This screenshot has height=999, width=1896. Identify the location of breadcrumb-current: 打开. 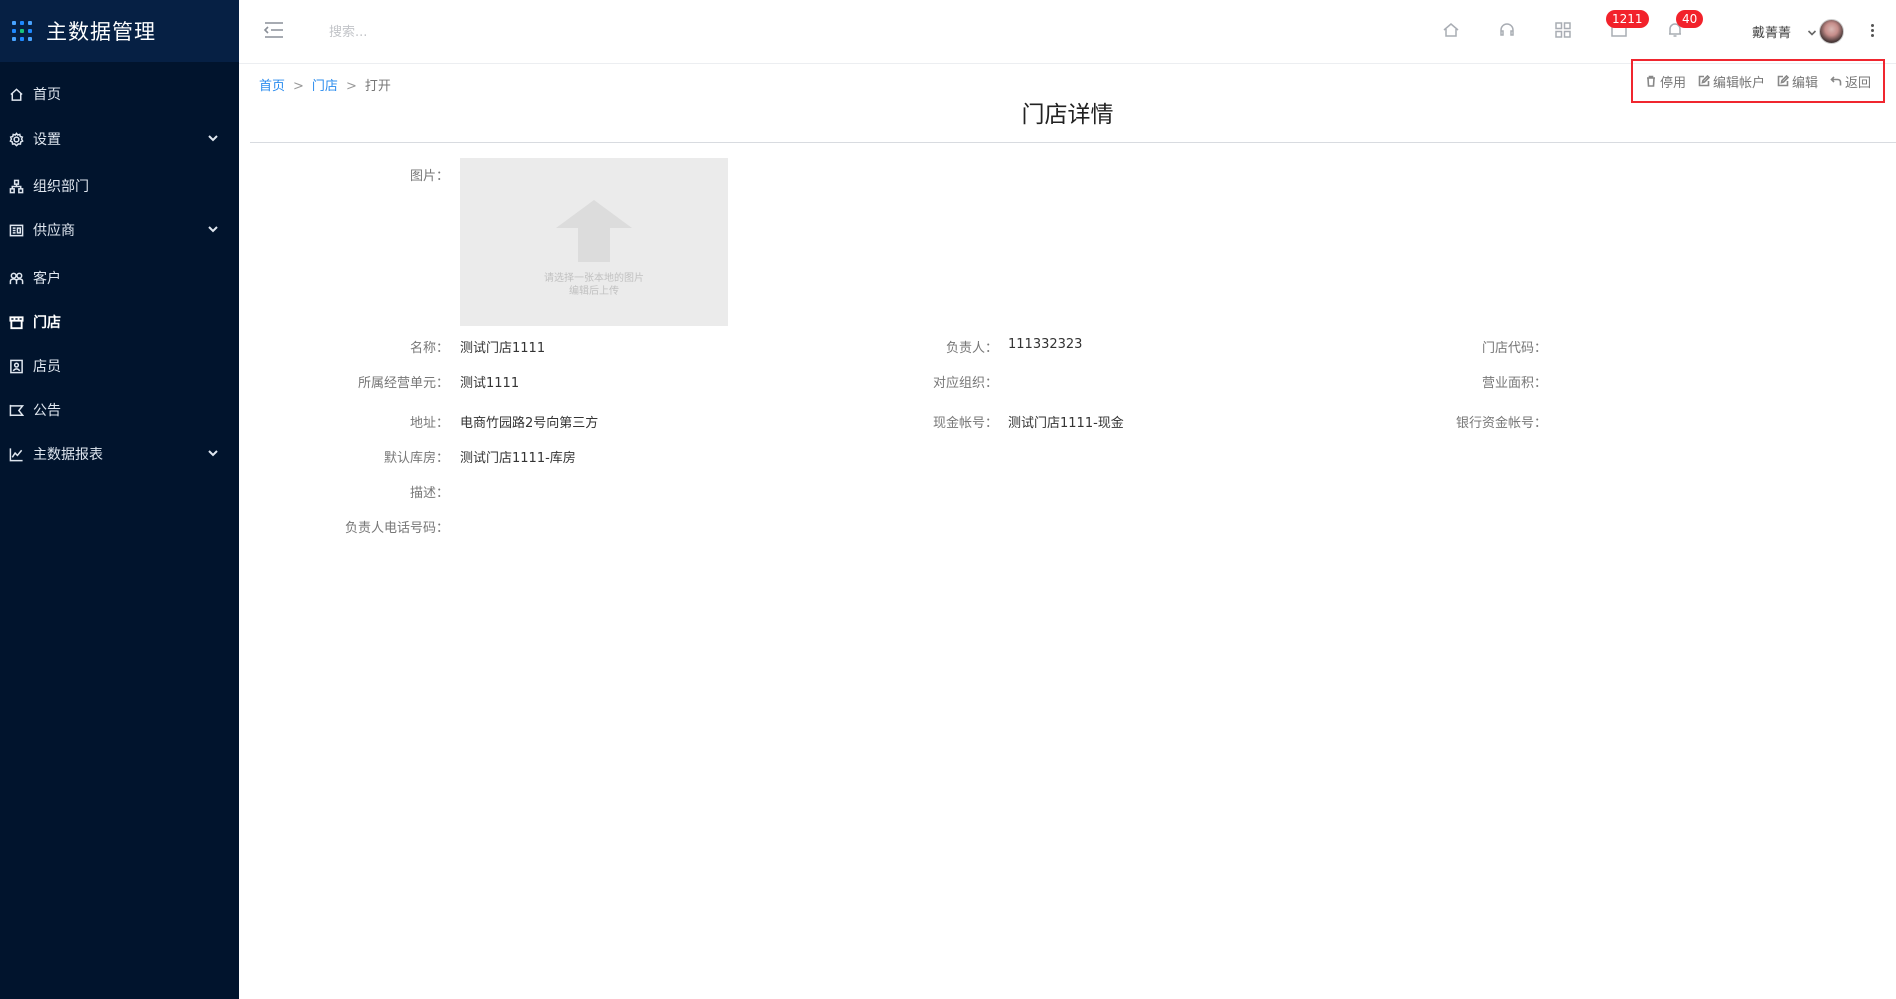
(377, 86).